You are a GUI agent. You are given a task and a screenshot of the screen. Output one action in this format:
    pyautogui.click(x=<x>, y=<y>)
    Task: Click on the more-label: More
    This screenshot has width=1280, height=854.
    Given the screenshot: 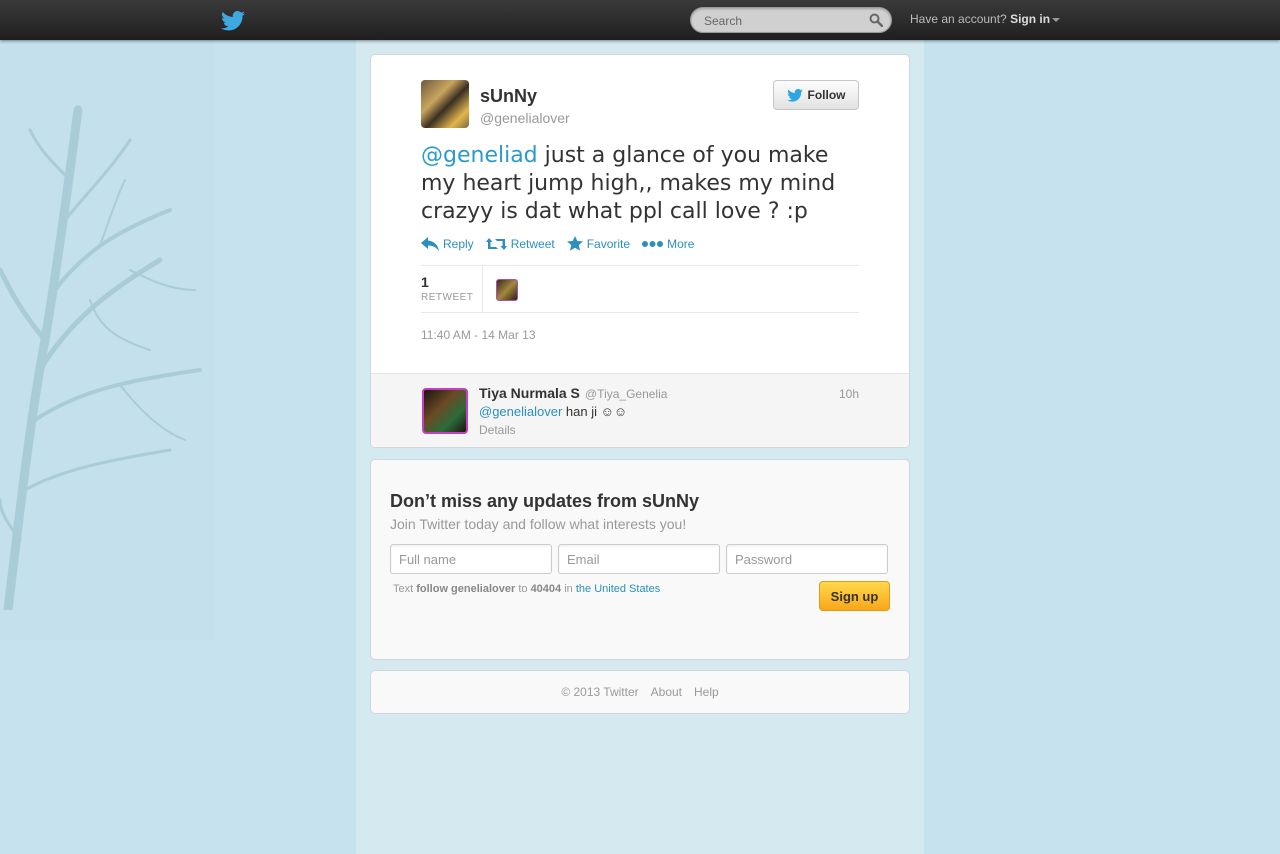 What is the action you would take?
    pyautogui.click(x=681, y=243)
    